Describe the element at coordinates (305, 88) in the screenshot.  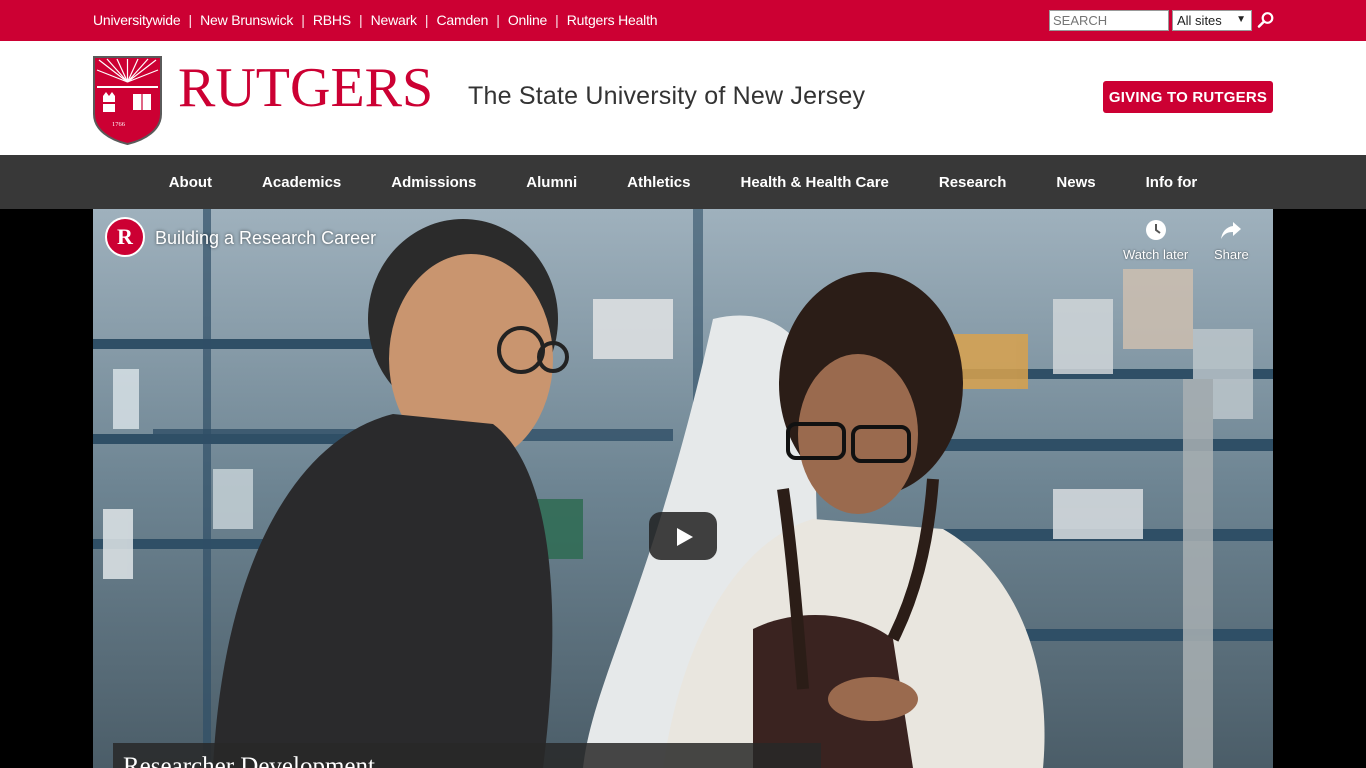
I see `rutgers-wordmark: RUTGERS` at that location.